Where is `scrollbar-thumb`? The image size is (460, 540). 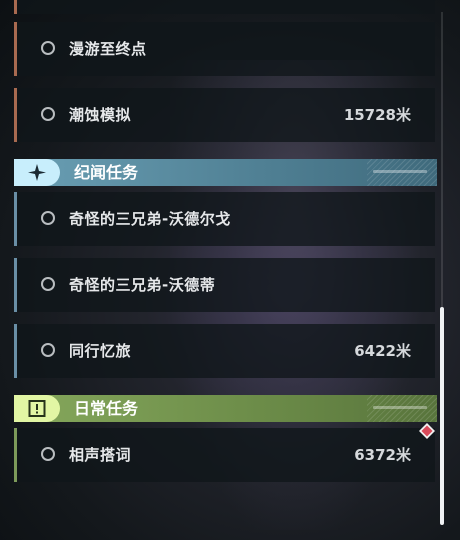 scrollbar-thumb is located at coordinates (442, 416).